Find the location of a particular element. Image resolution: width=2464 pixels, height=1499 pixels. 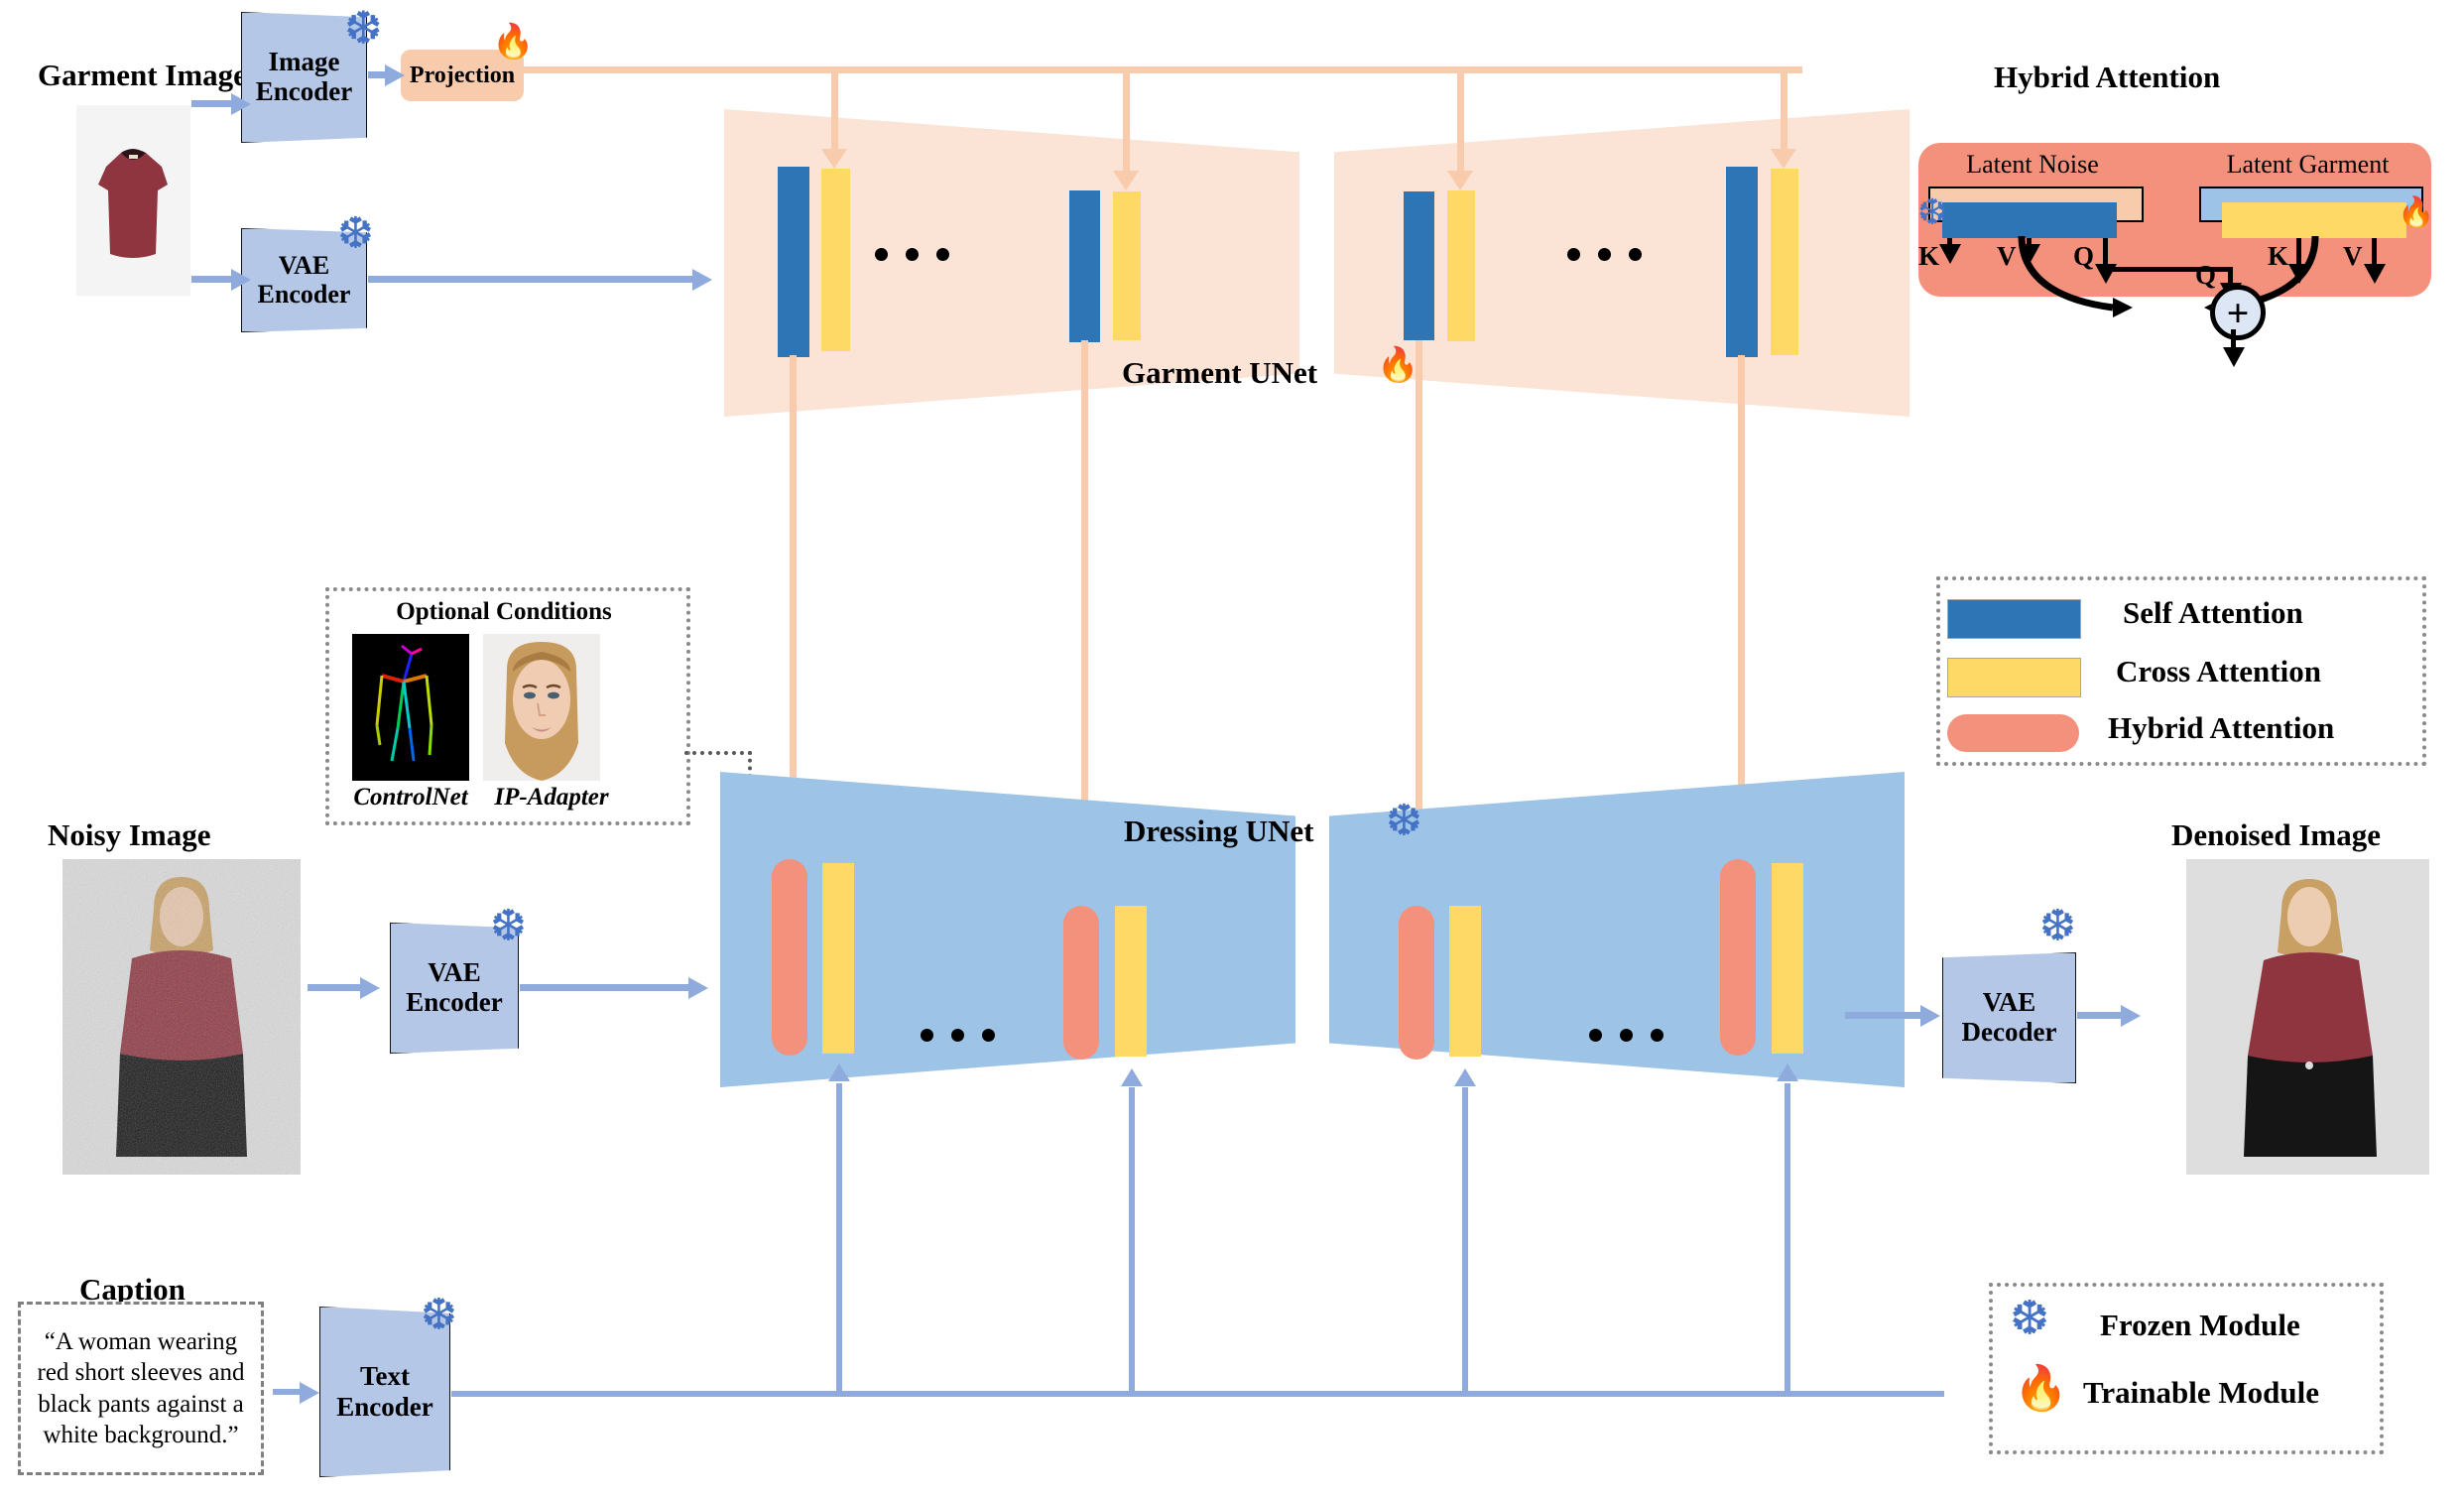

legend-label-hybrid-attention: Hybrid Attention is located at coordinates (2221, 727).